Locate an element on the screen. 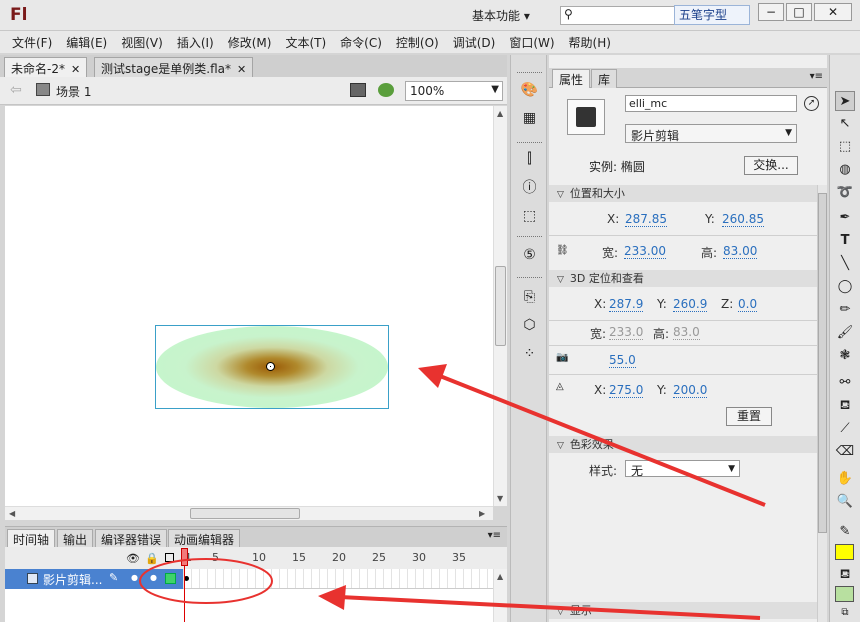 This screenshot has height=622, width=860. info-icon: ⓘ is located at coordinates (529, 188).